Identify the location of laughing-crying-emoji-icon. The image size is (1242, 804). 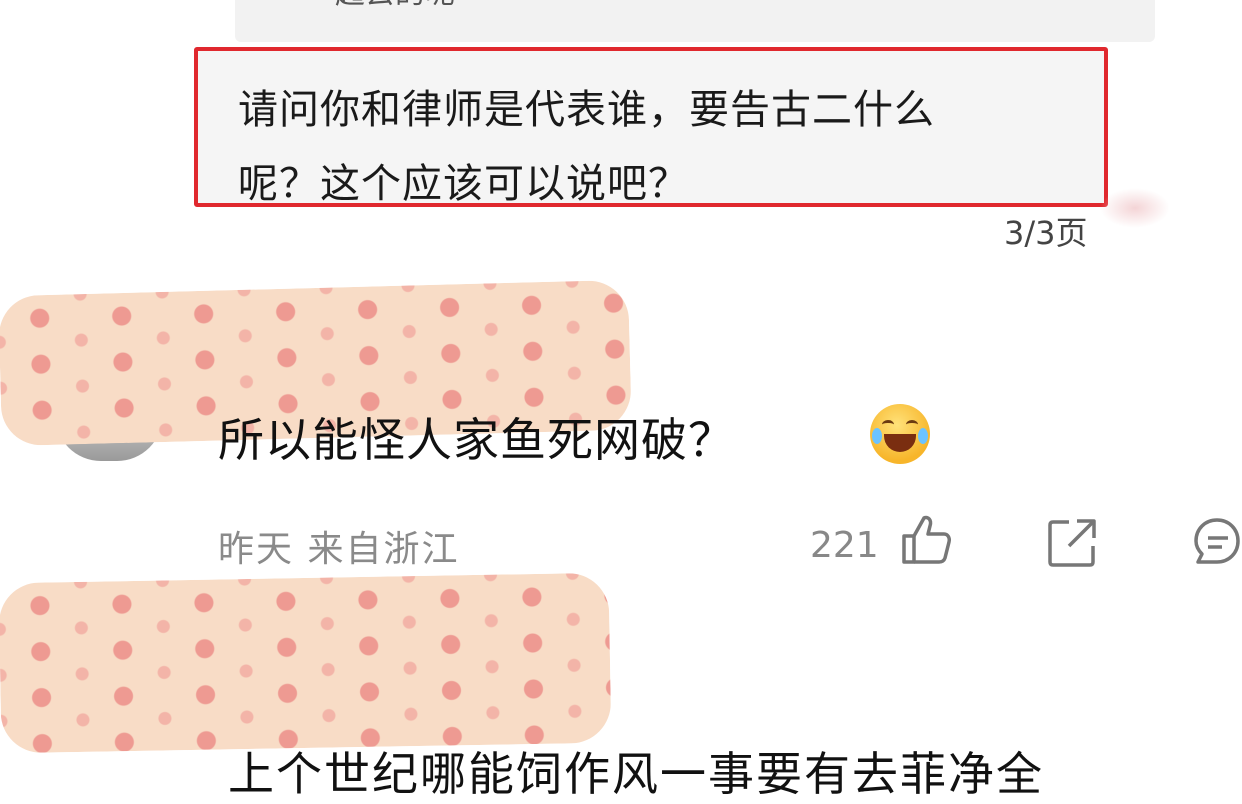
(900, 434).